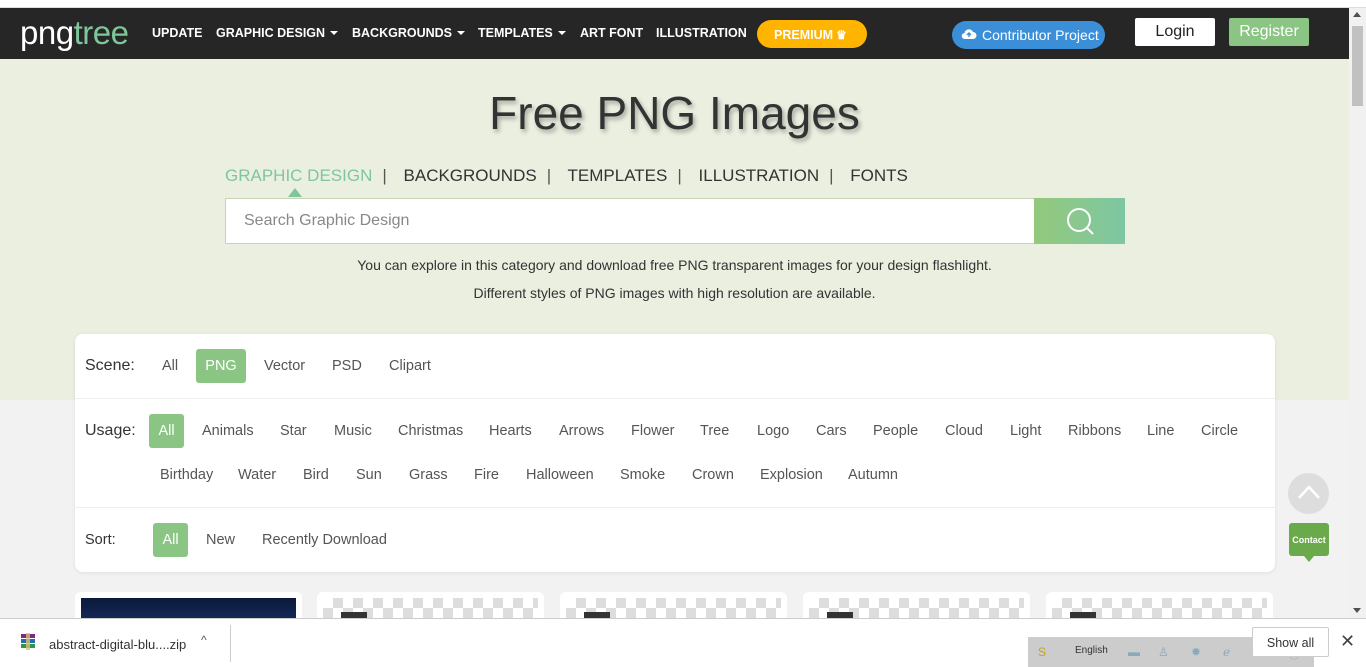  What do you see at coordinates (1357, 313) in the screenshot?
I see `page-scrollbar` at bounding box center [1357, 313].